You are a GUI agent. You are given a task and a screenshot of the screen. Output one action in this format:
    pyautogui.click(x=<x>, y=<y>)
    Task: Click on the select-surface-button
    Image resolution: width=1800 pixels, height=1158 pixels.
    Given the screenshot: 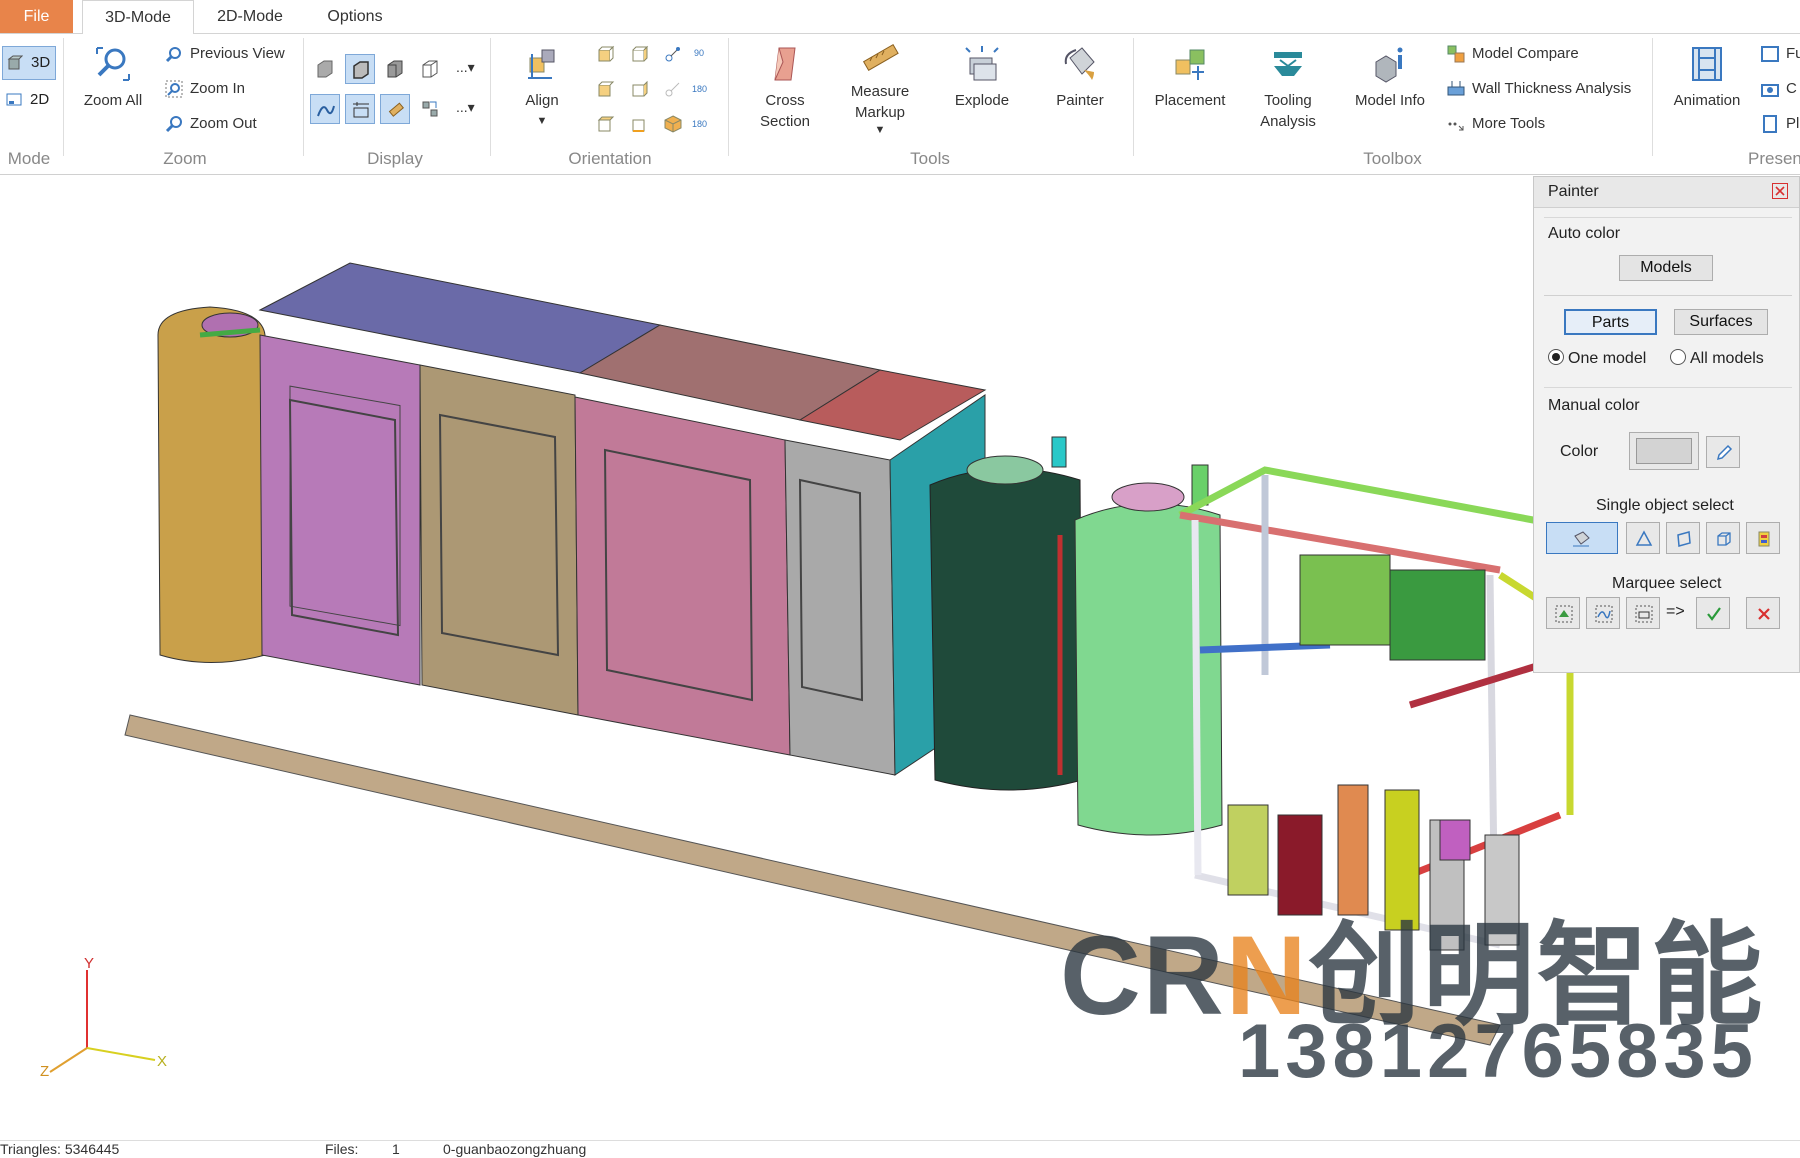 What is the action you would take?
    pyautogui.click(x=1683, y=538)
    